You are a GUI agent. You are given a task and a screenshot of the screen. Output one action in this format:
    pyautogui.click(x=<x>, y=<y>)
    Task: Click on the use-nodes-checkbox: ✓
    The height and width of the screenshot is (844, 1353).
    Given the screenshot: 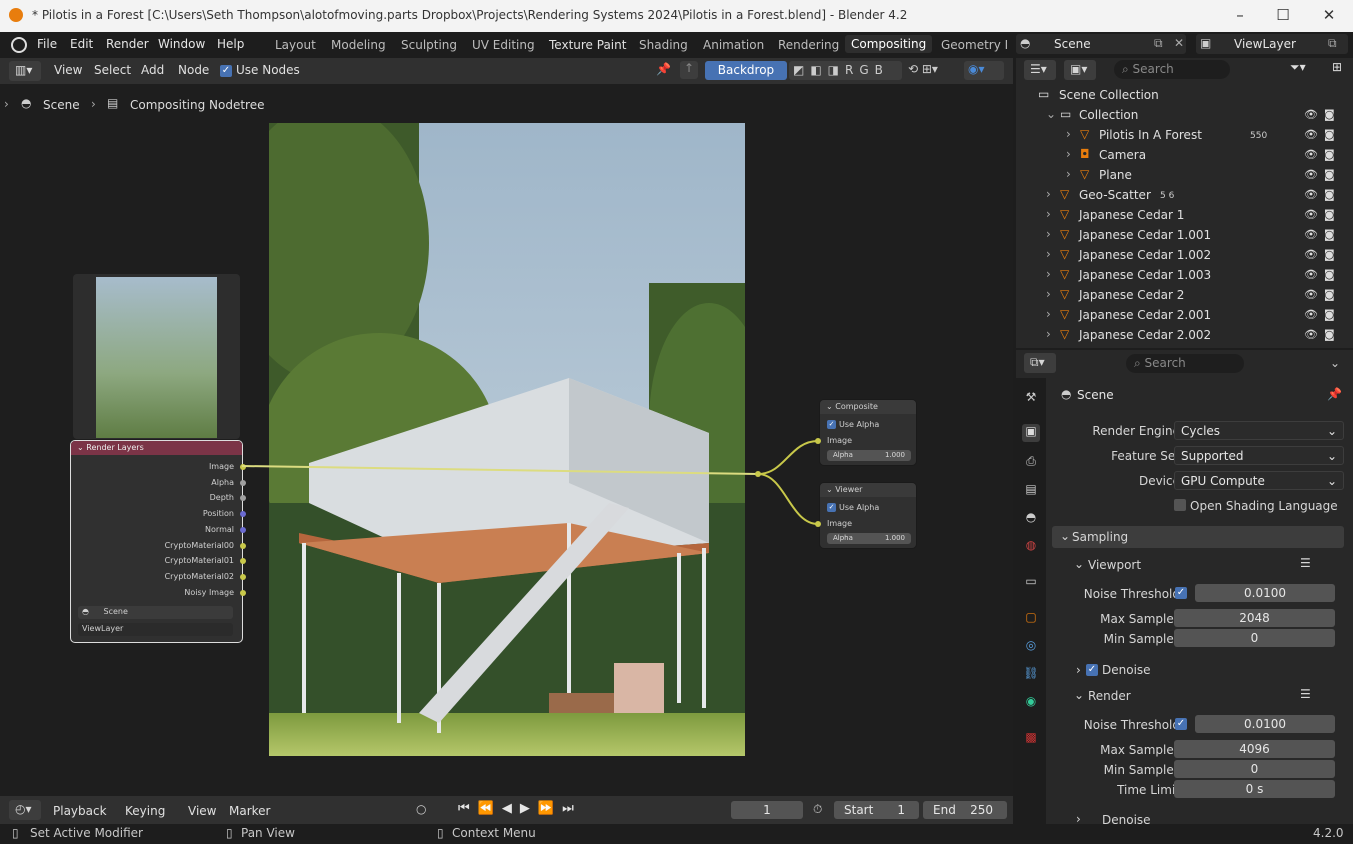 What is the action you would take?
    pyautogui.click(x=226, y=71)
    